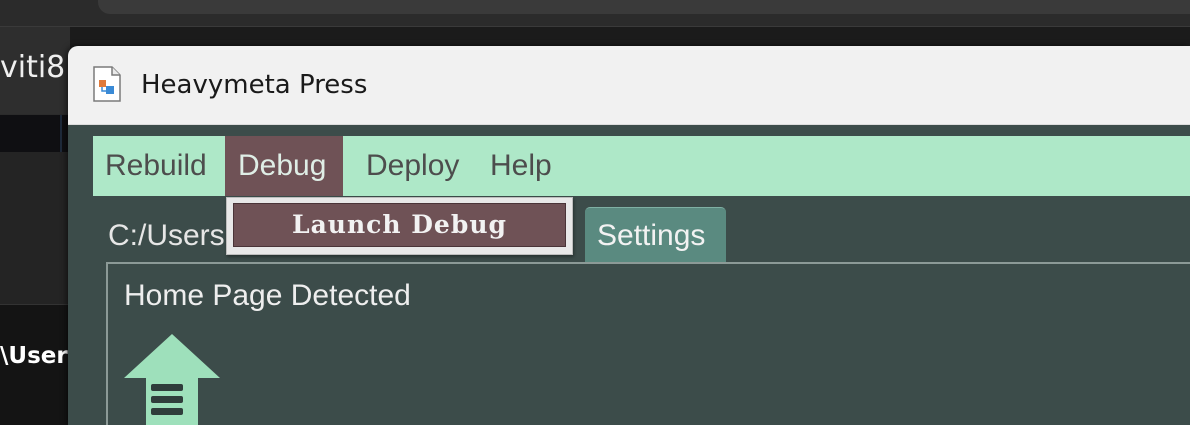  Describe the element at coordinates (35, 228) in the screenshot. I see `background-body` at that location.